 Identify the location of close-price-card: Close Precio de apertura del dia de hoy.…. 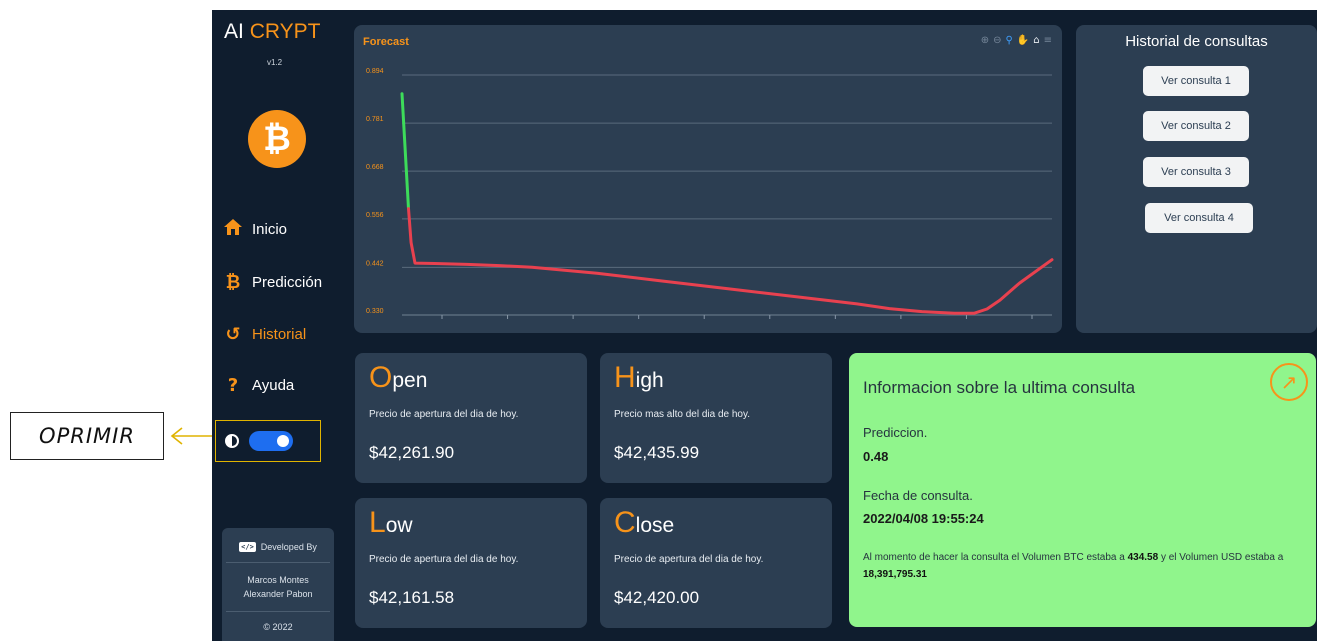
(716, 563).